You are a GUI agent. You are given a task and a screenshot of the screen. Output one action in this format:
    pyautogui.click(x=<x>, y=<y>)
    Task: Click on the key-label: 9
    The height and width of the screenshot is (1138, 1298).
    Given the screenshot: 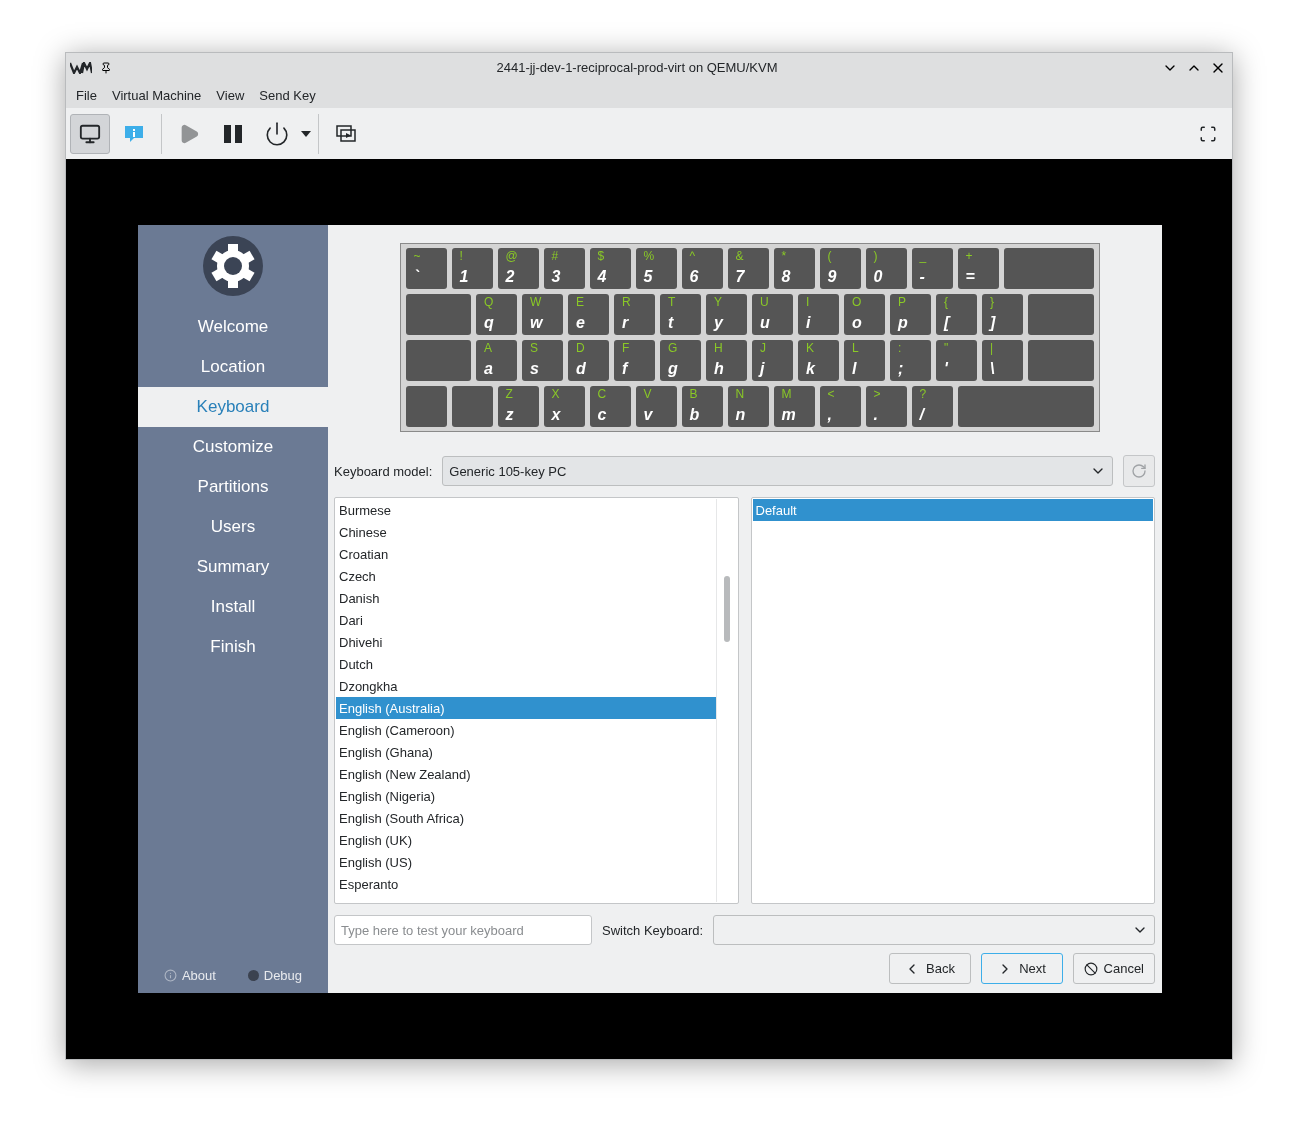 What is the action you would take?
    pyautogui.click(x=832, y=277)
    